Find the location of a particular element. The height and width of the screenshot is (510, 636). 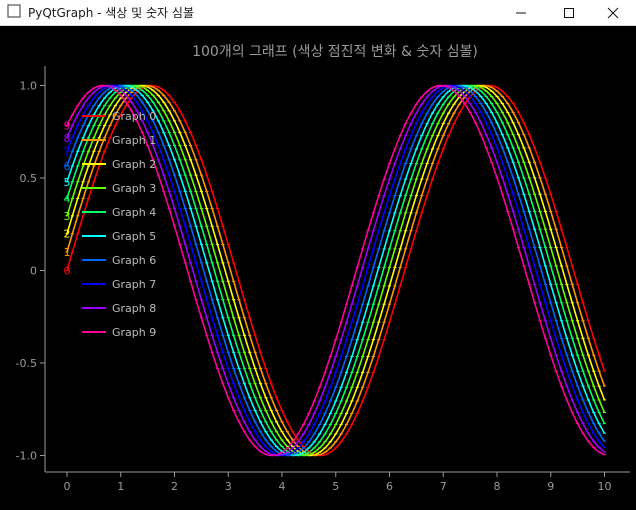

minimize-icon is located at coordinates (521, 12).